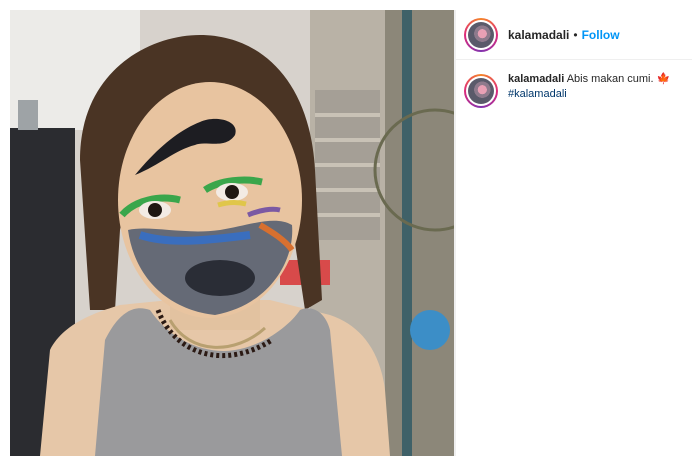 The image size is (700, 465). Describe the element at coordinates (538, 35) in the screenshot. I see `username-link: kalamadali` at that location.